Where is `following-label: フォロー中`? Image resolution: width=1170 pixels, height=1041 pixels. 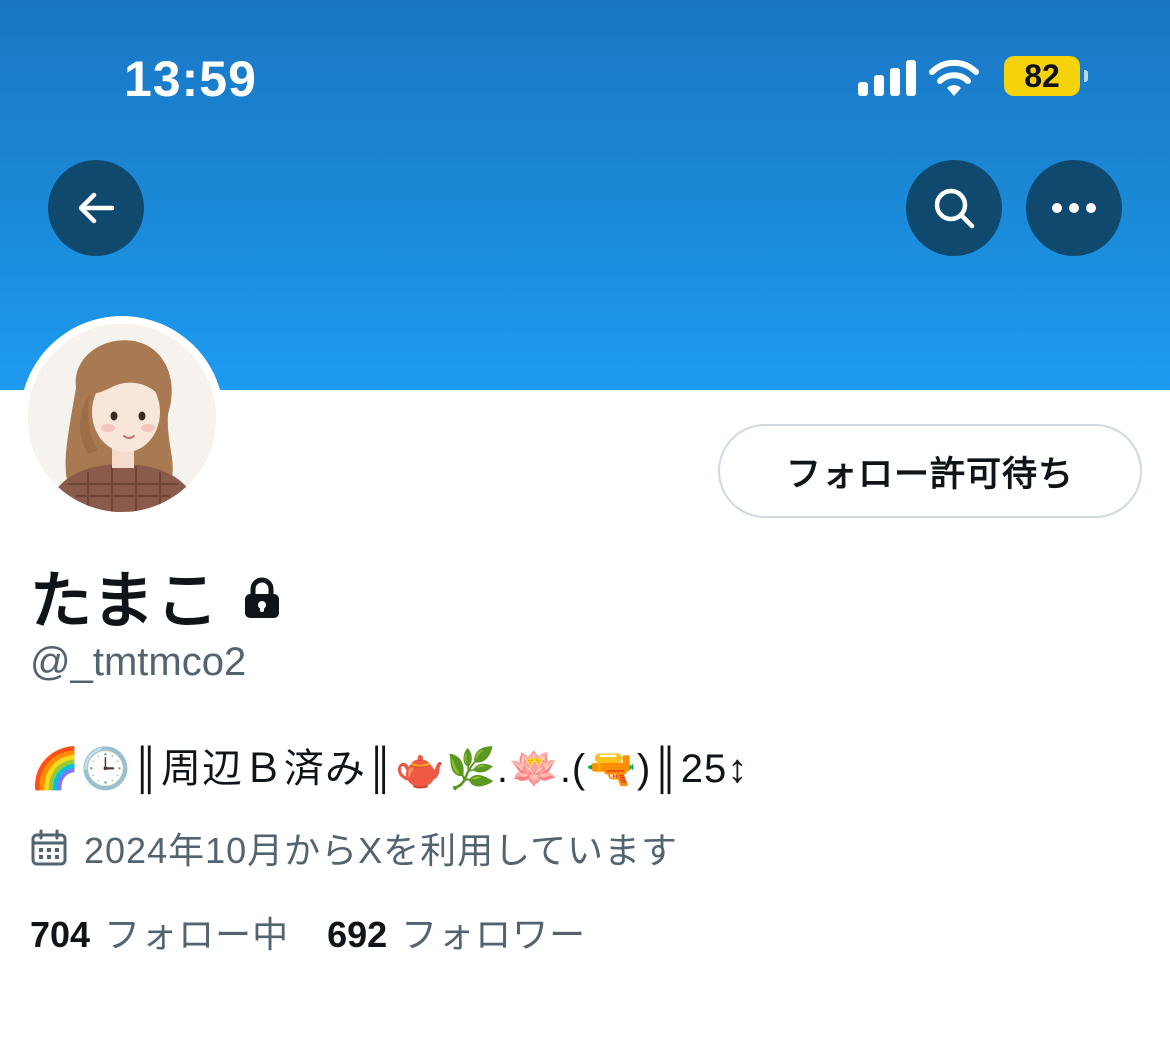
following-label: フォロー中 is located at coordinates (197, 934).